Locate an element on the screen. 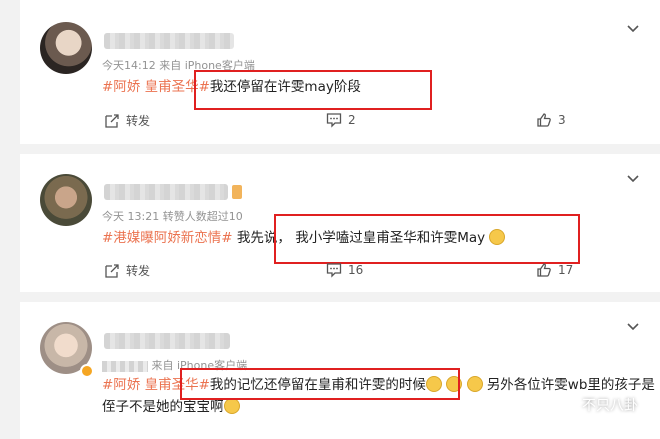 Image resolution: width=660 pixels, height=439 pixels. wechat-icon is located at coordinates (565, 404).